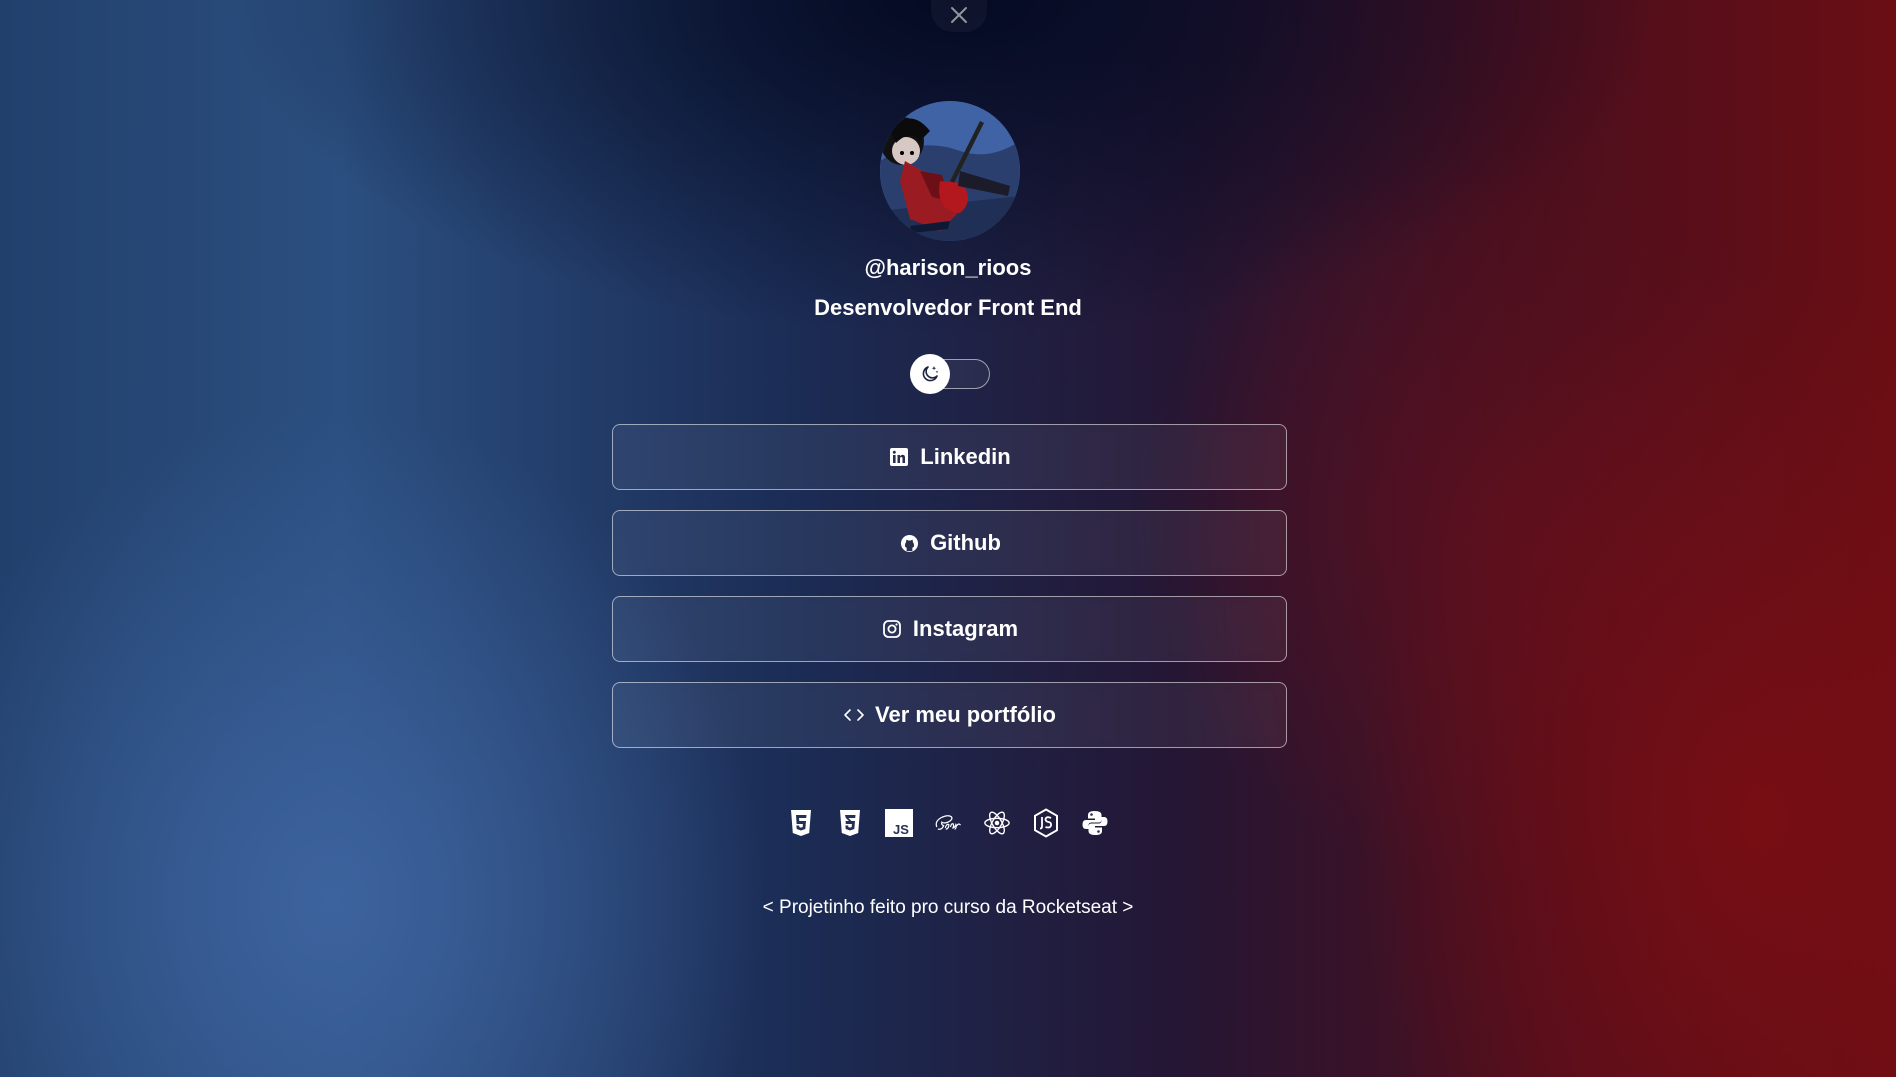 Image resolution: width=1896 pixels, height=1077 pixels. I want to click on python-icon, so click(1095, 823).